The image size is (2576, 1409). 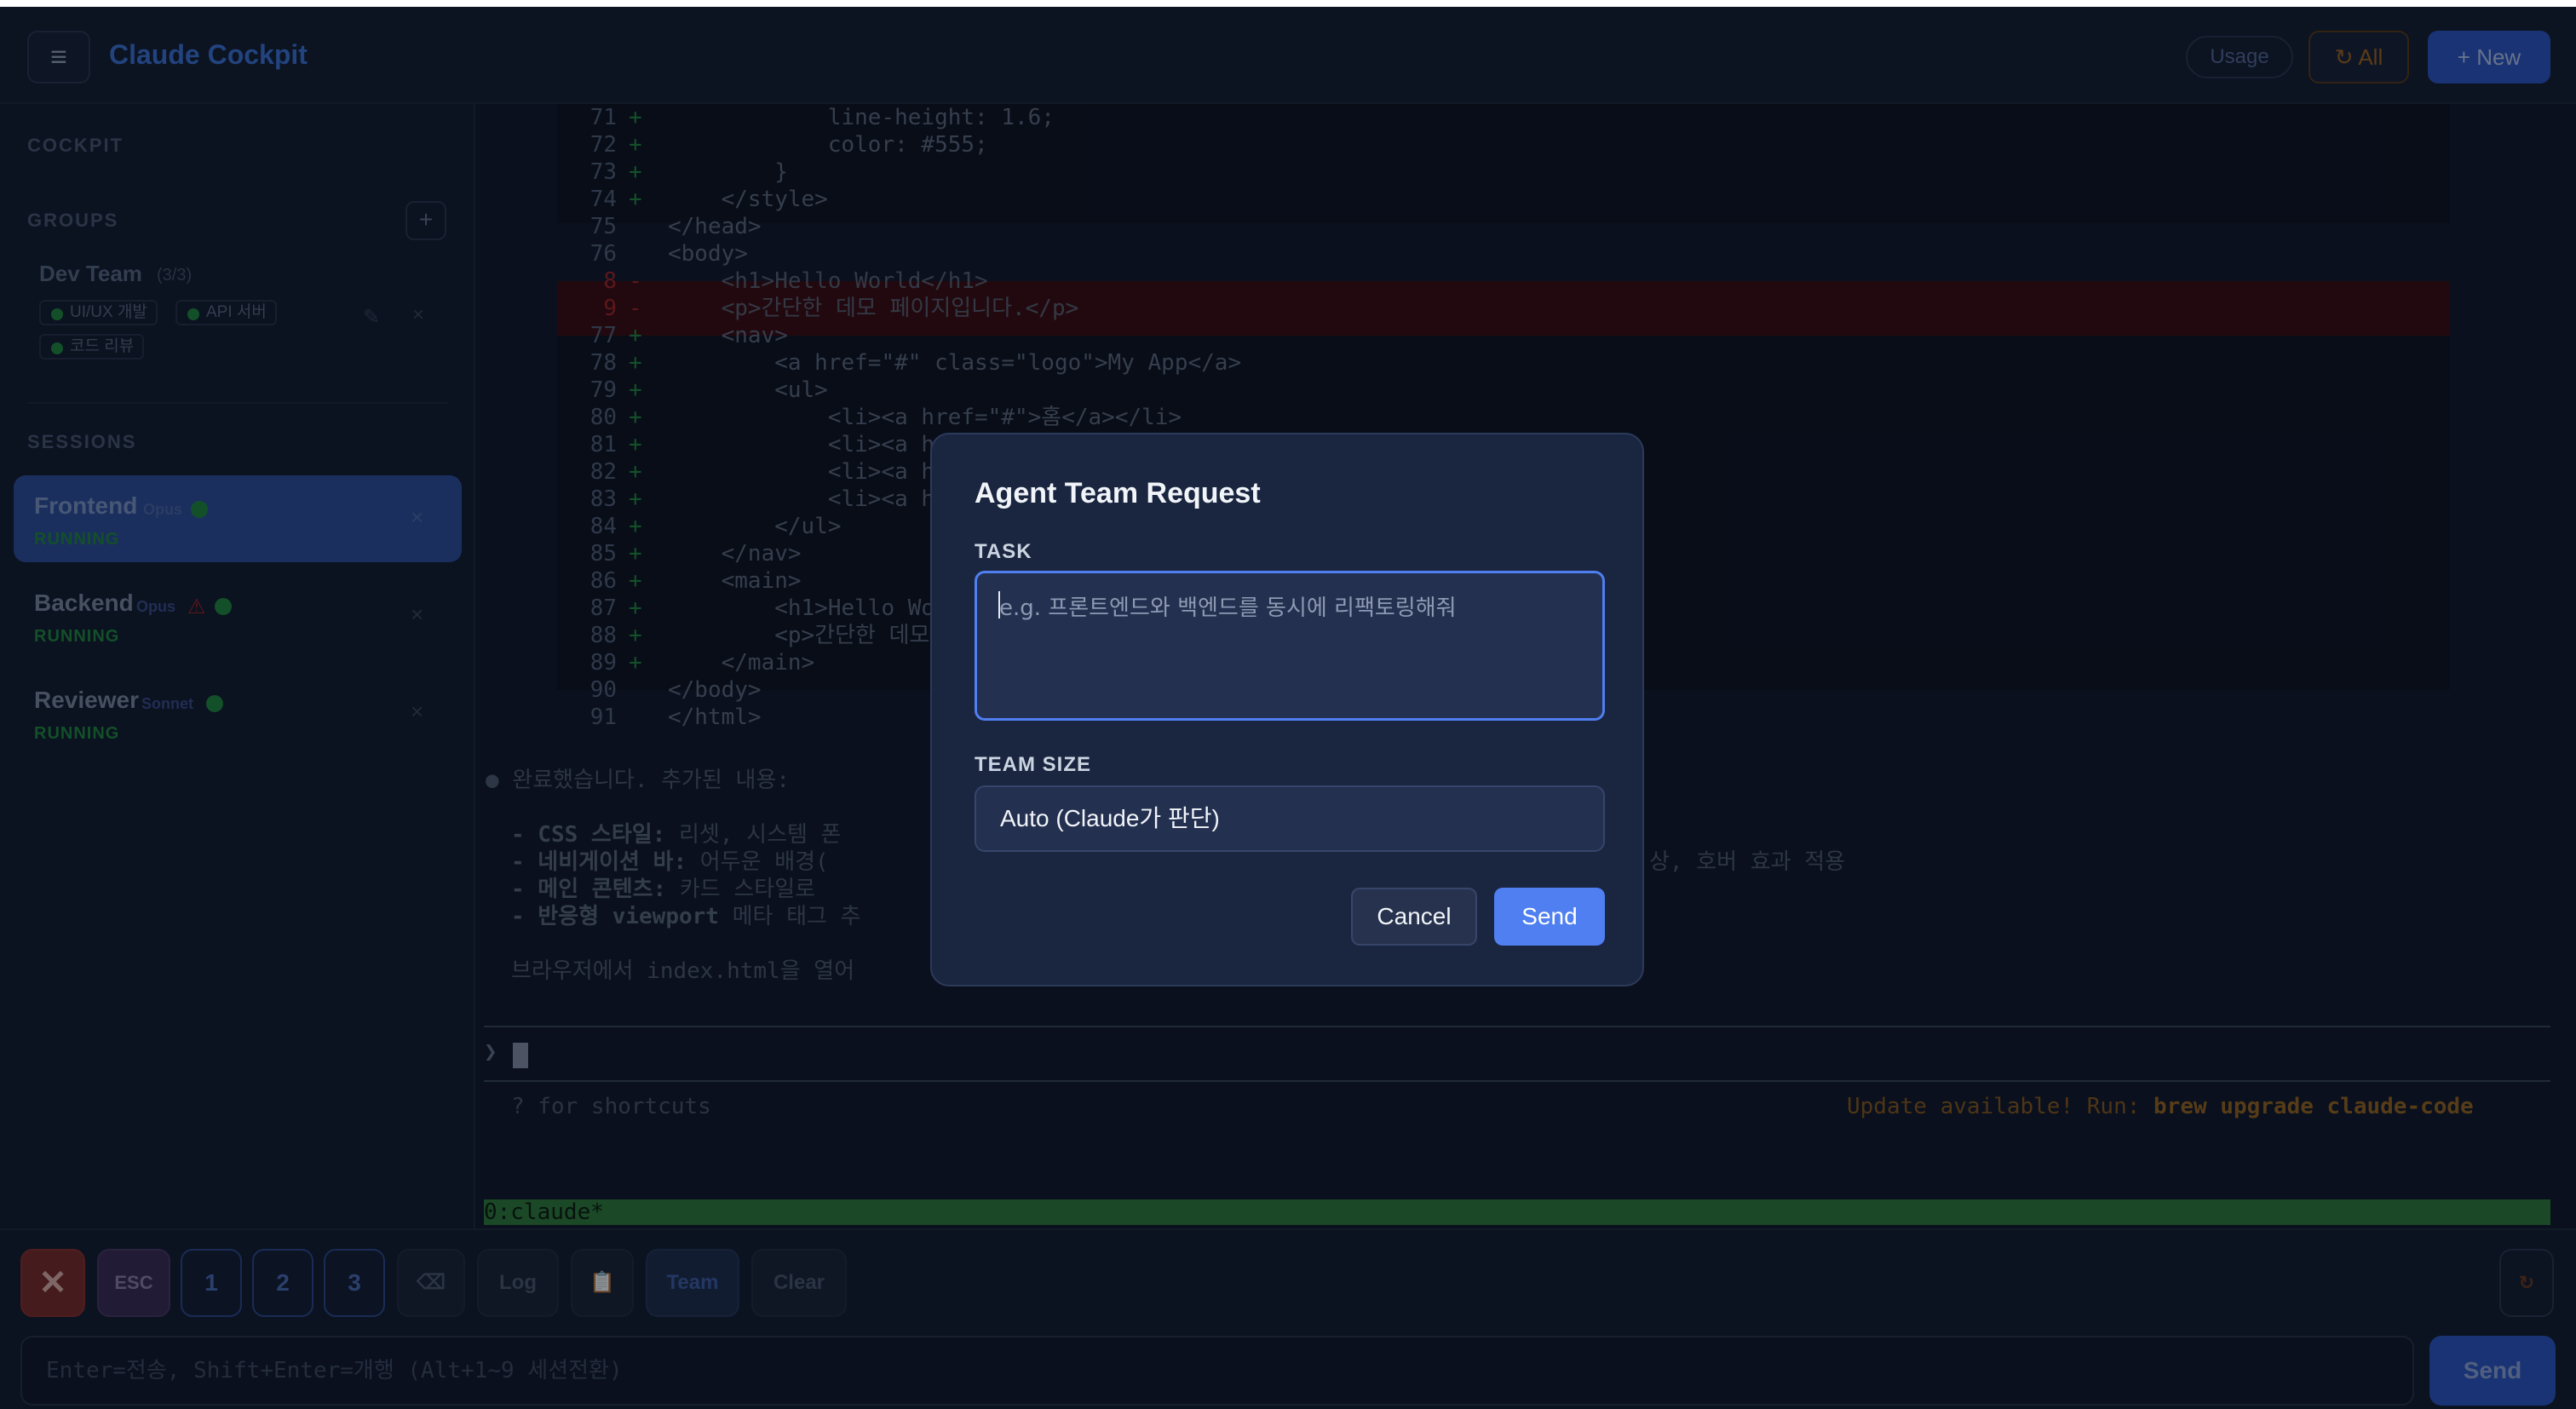 I want to click on text-cursor, so click(x=999, y=604).